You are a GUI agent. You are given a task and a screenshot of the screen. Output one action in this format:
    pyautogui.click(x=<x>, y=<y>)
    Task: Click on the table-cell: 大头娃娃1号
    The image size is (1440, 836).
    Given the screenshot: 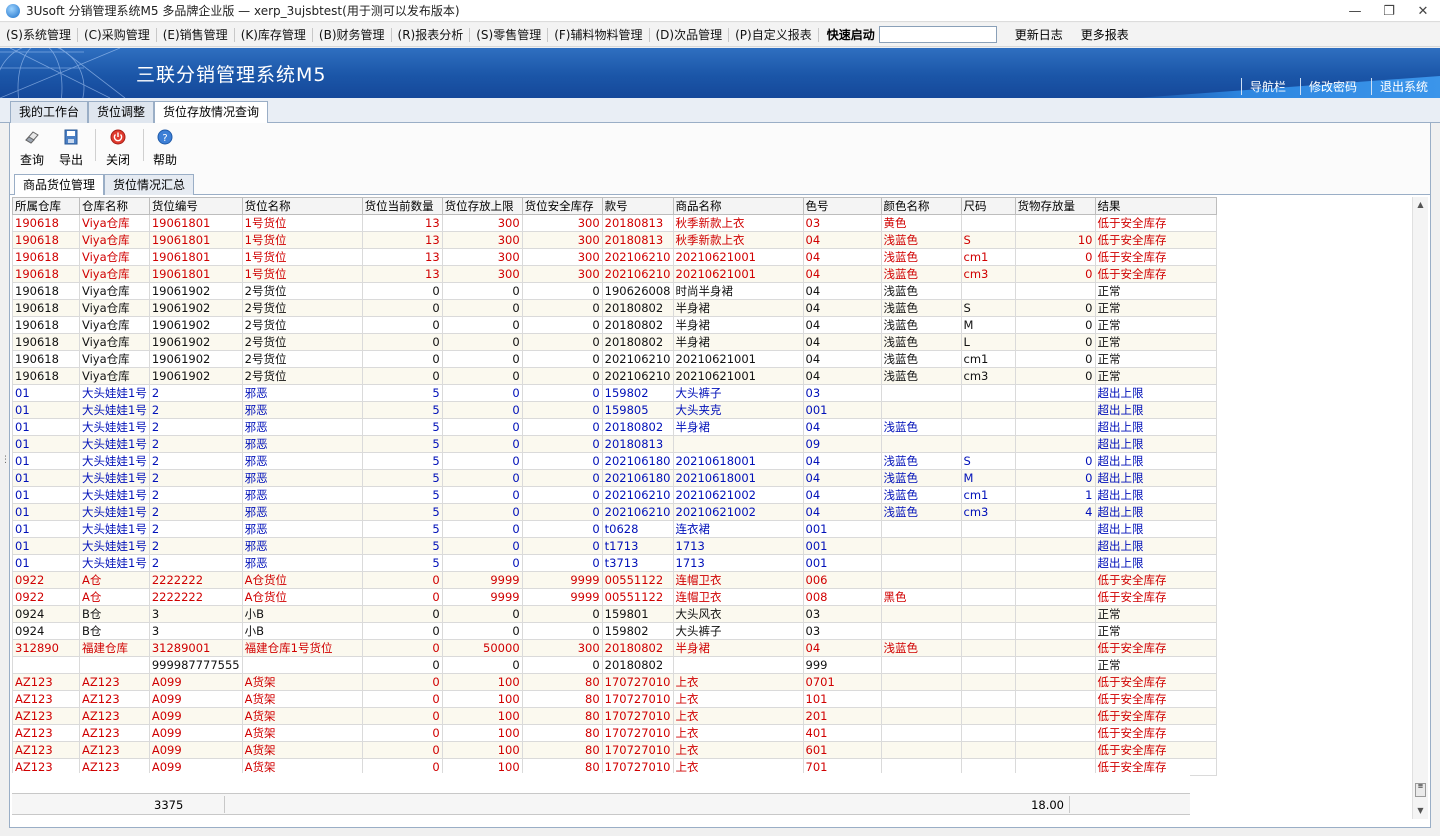 What is the action you would take?
    pyautogui.click(x=114, y=444)
    